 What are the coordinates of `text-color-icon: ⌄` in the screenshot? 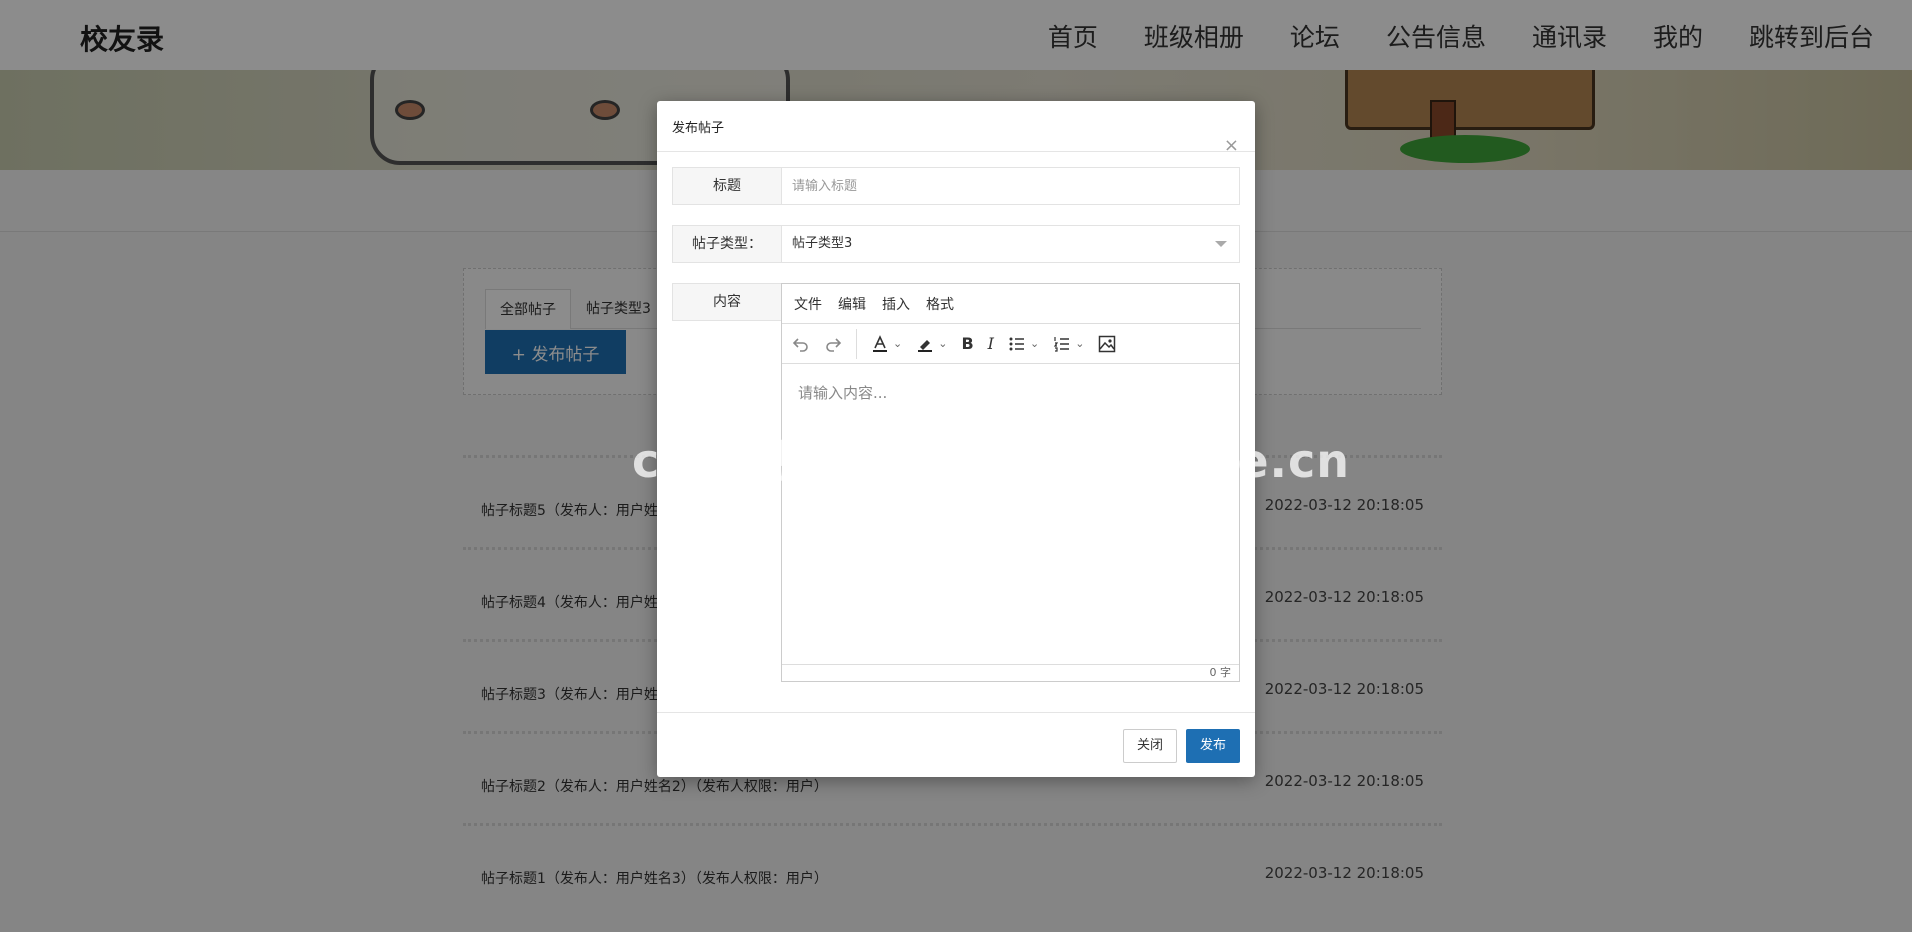 It's located at (887, 343).